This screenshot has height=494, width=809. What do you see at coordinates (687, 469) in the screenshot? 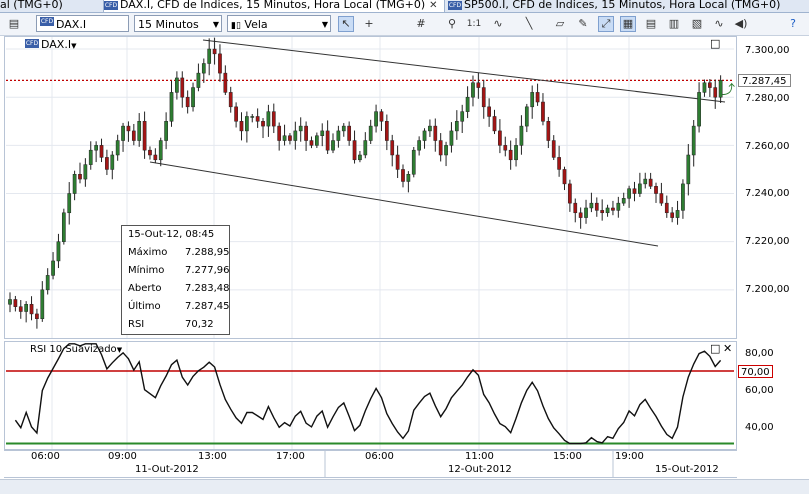
I see `date-label: 15-Out-2012` at bounding box center [687, 469].